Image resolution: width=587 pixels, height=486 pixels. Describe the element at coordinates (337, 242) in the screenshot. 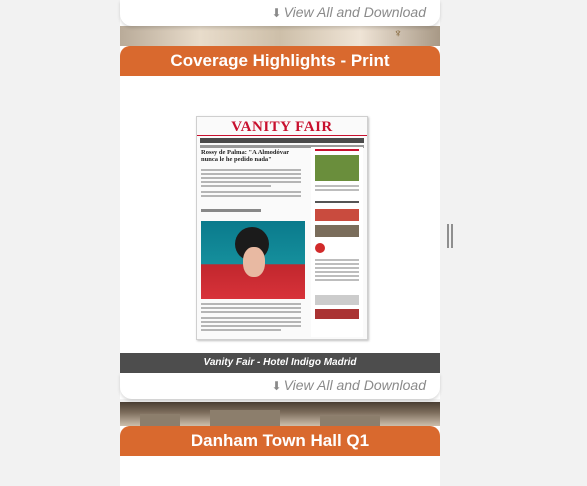

I see `clipping-sidebar` at that location.